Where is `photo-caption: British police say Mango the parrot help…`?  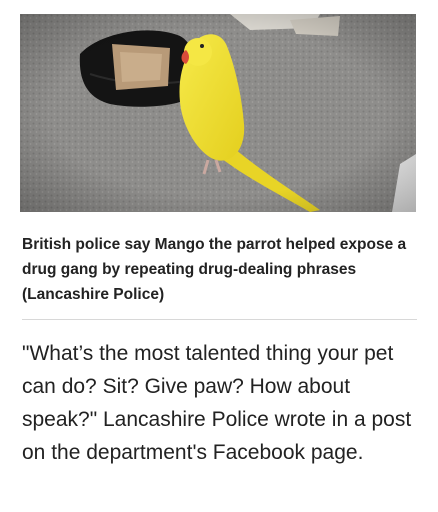 photo-caption: British police say Mango the parrot help… is located at coordinates (214, 269).